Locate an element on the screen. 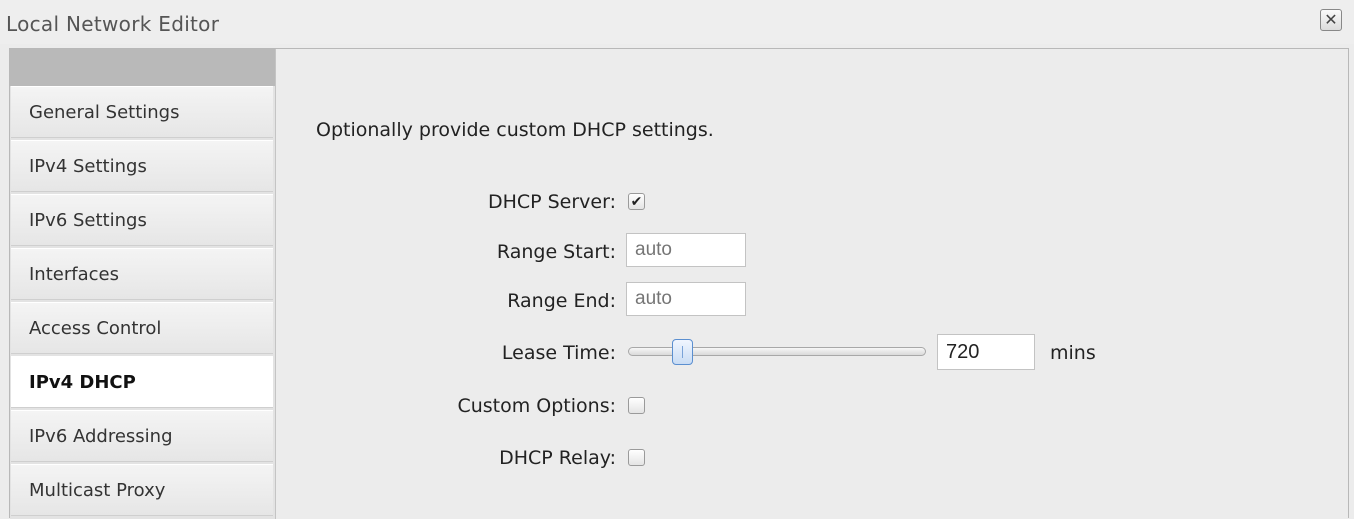  sidebar-item-ipv4-settings: IPv4 Settings is located at coordinates (142, 166).